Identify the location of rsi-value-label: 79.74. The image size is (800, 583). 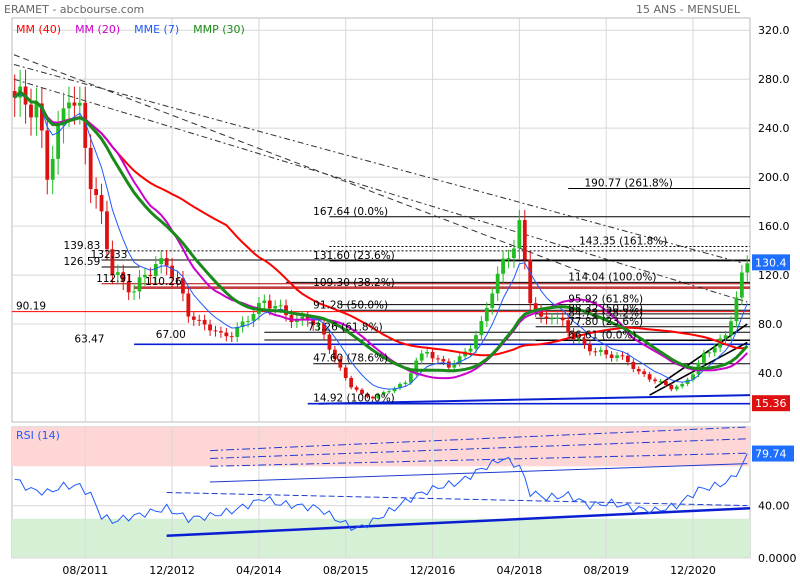
(771, 454).